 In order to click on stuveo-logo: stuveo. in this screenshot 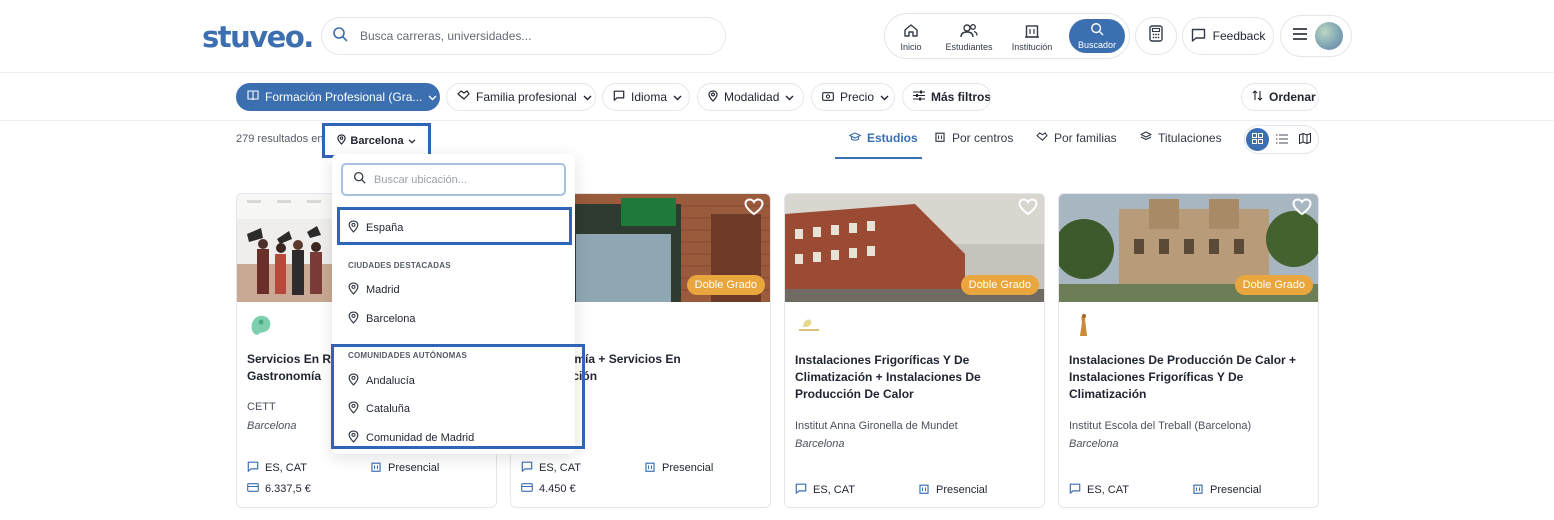, I will do `click(258, 37)`.